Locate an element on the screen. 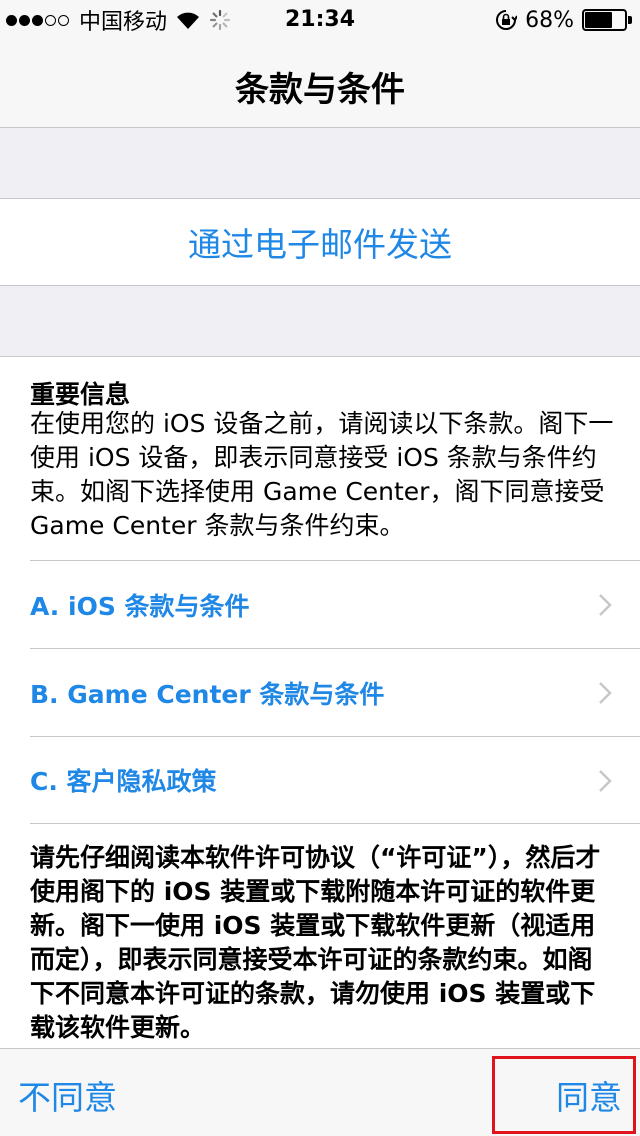  status-bar: 中国移动 21:34 68% is located at coordinates (320, 20).